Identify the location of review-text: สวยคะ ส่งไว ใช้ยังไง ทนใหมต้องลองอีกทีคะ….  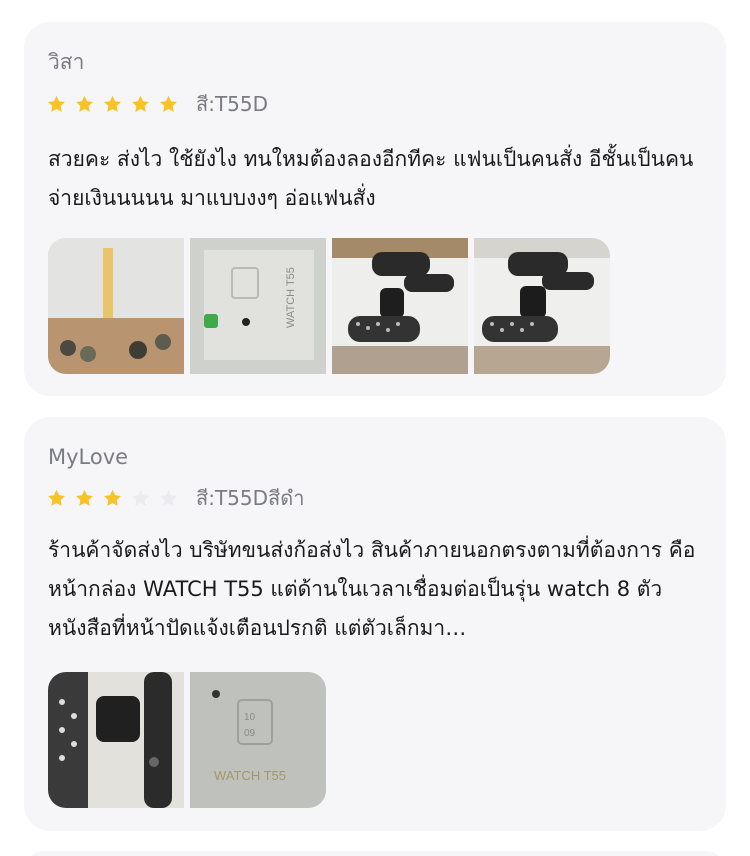
(371, 178).